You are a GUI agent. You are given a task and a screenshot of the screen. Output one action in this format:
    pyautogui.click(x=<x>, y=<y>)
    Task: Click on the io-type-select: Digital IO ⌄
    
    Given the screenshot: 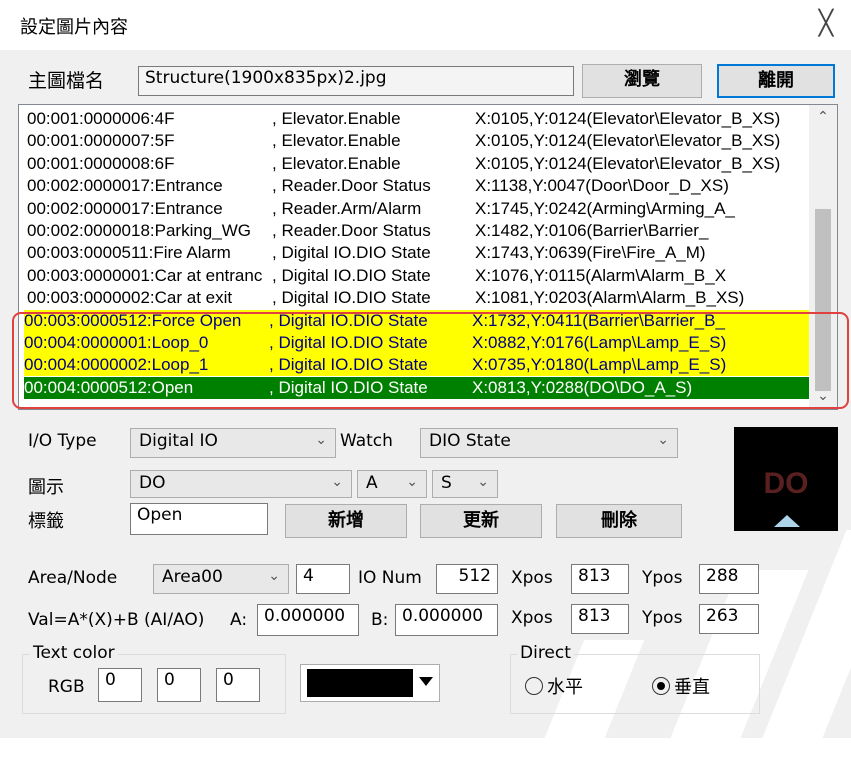 What is the action you would take?
    pyautogui.click(x=233, y=443)
    